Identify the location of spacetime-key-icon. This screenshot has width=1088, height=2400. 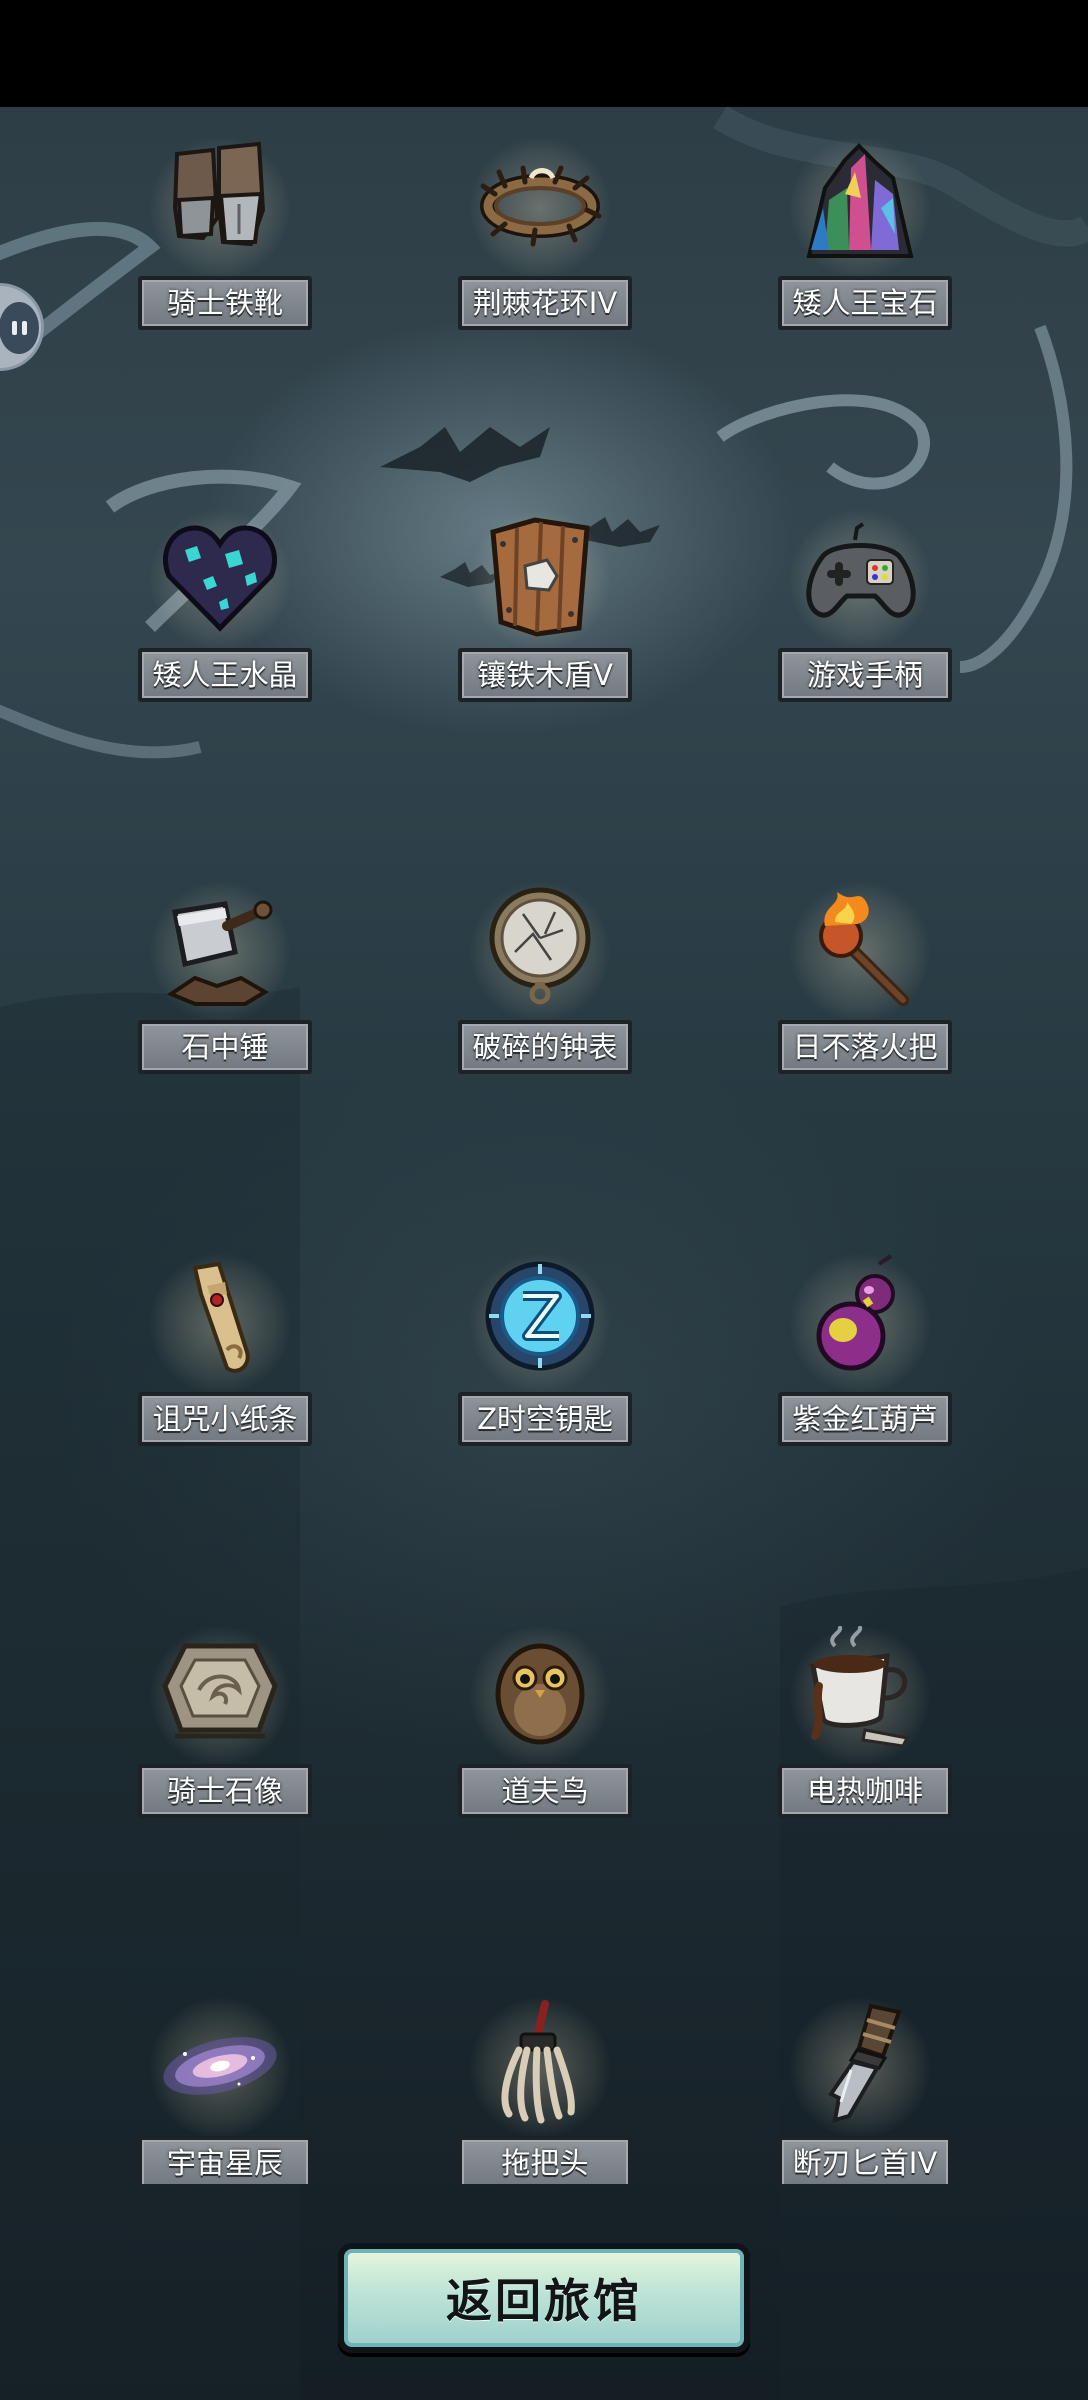
(540, 1316).